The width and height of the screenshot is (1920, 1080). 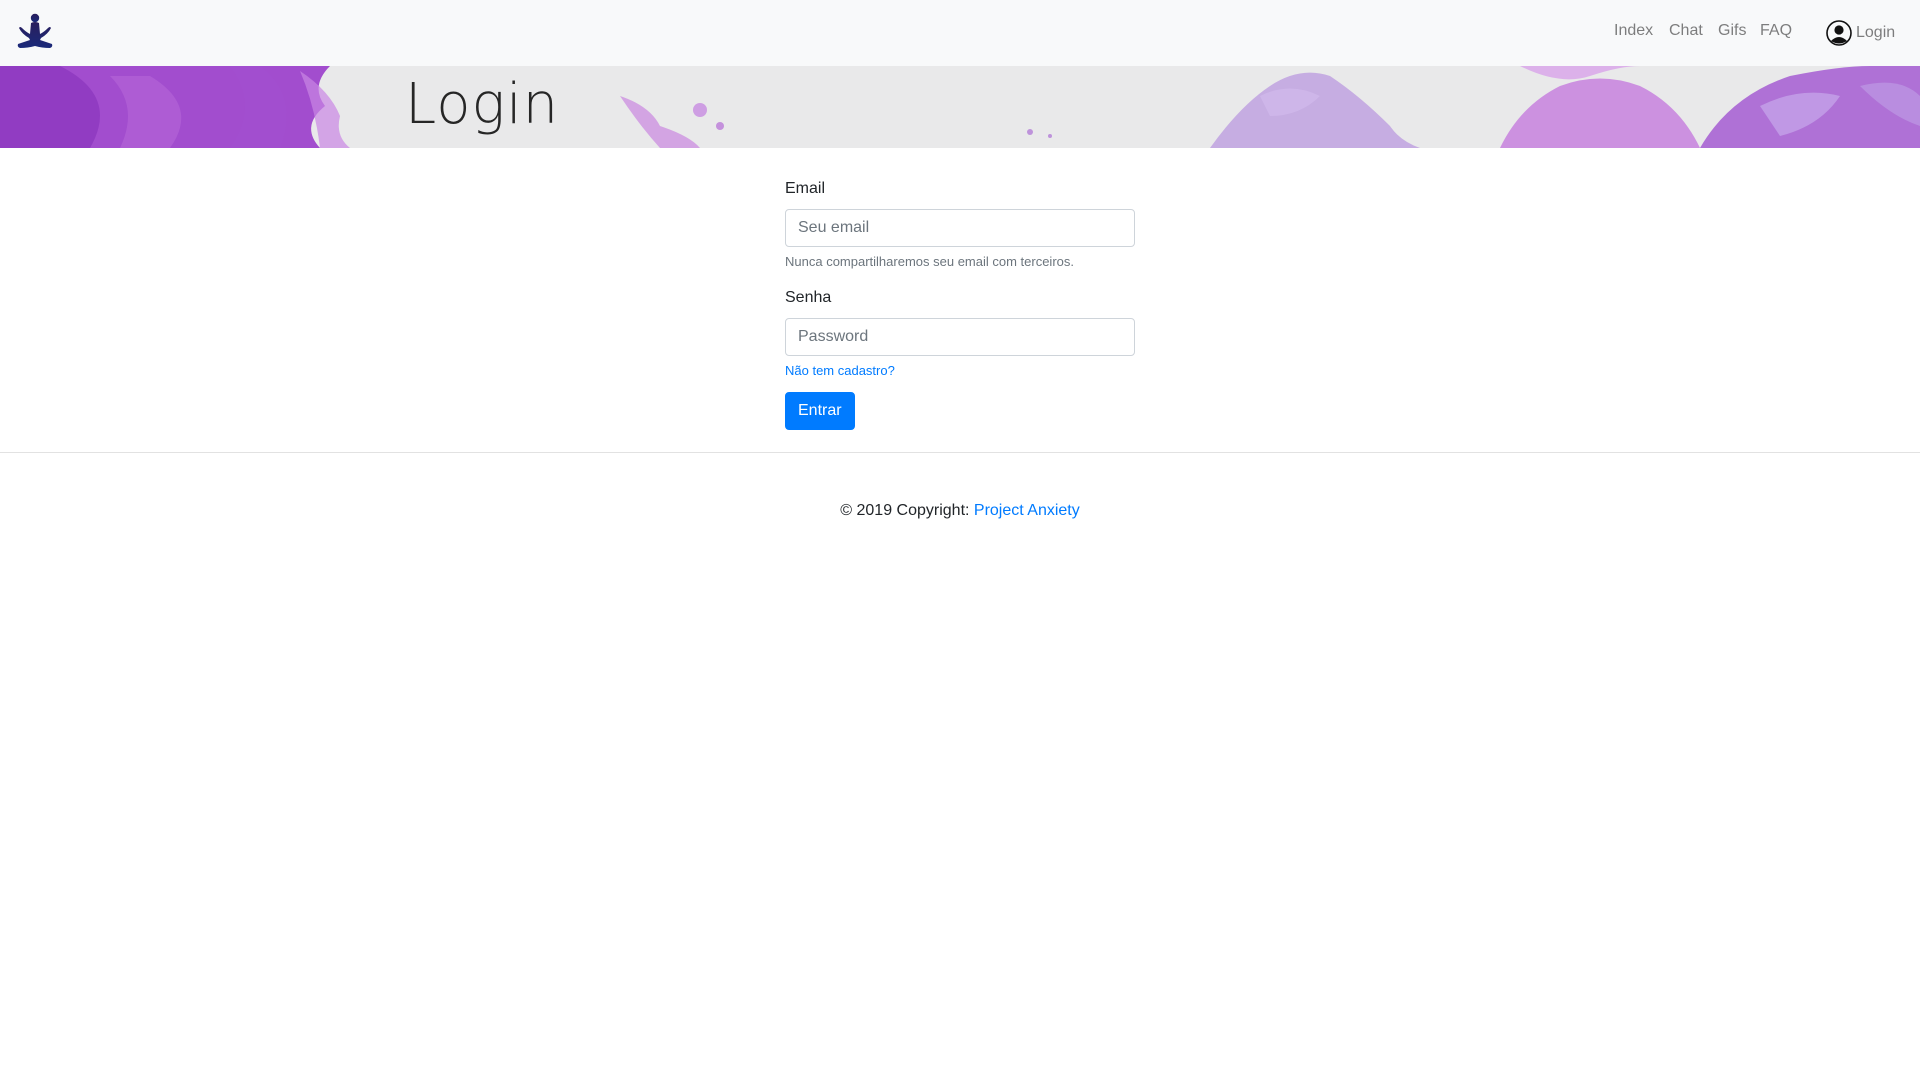 What do you see at coordinates (960, 452) in the screenshot?
I see `footer-divider` at bounding box center [960, 452].